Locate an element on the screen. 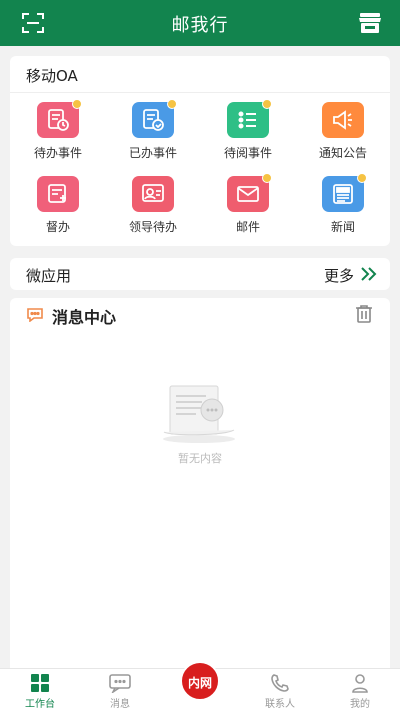  oa-item-news: 新闻 is located at coordinates (343, 204).